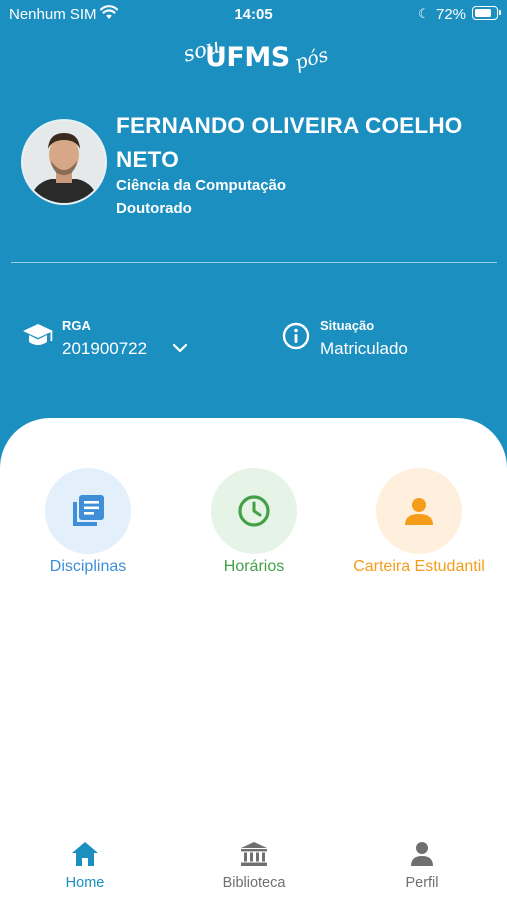 This screenshot has width=507, height=900. What do you see at coordinates (254, 566) in the screenshot?
I see `shortcut-label: Horários` at bounding box center [254, 566].